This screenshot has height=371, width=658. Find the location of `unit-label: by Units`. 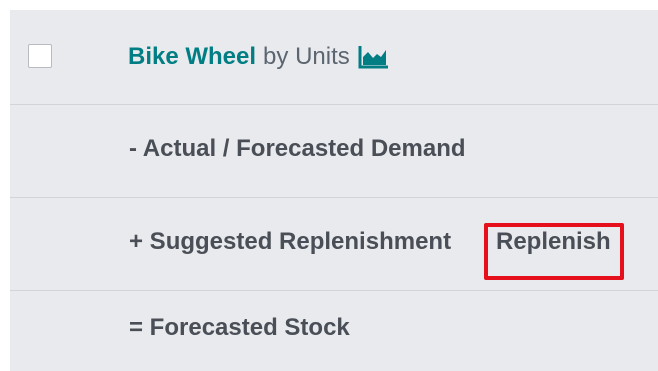

unit-label: by Units is located at coordinates (306, 56).